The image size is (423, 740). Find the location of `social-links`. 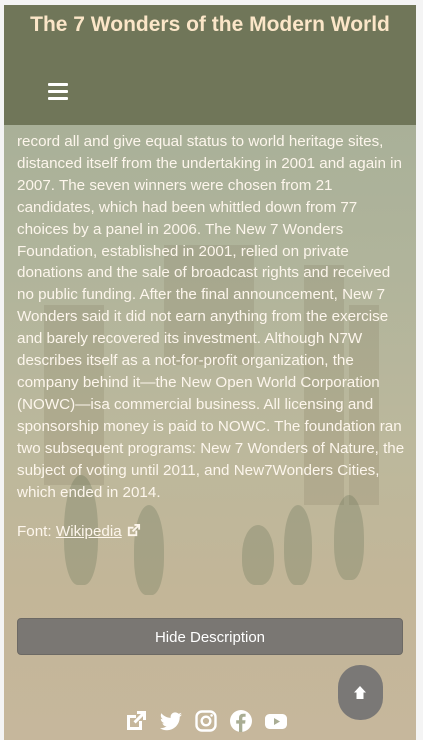

social-links is located at coordinates (214, 721).